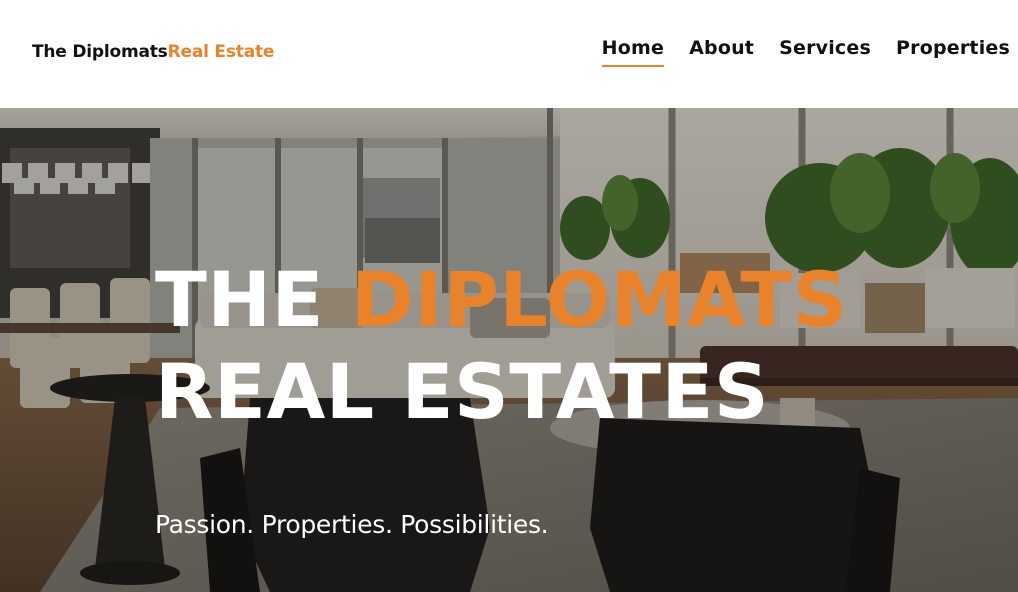 This screenshot has height=592, width=1018. Describe the element at coordinates (462, 391) in the screenshot. I see `hero-title-line2: REAL ESTATES` at that location.